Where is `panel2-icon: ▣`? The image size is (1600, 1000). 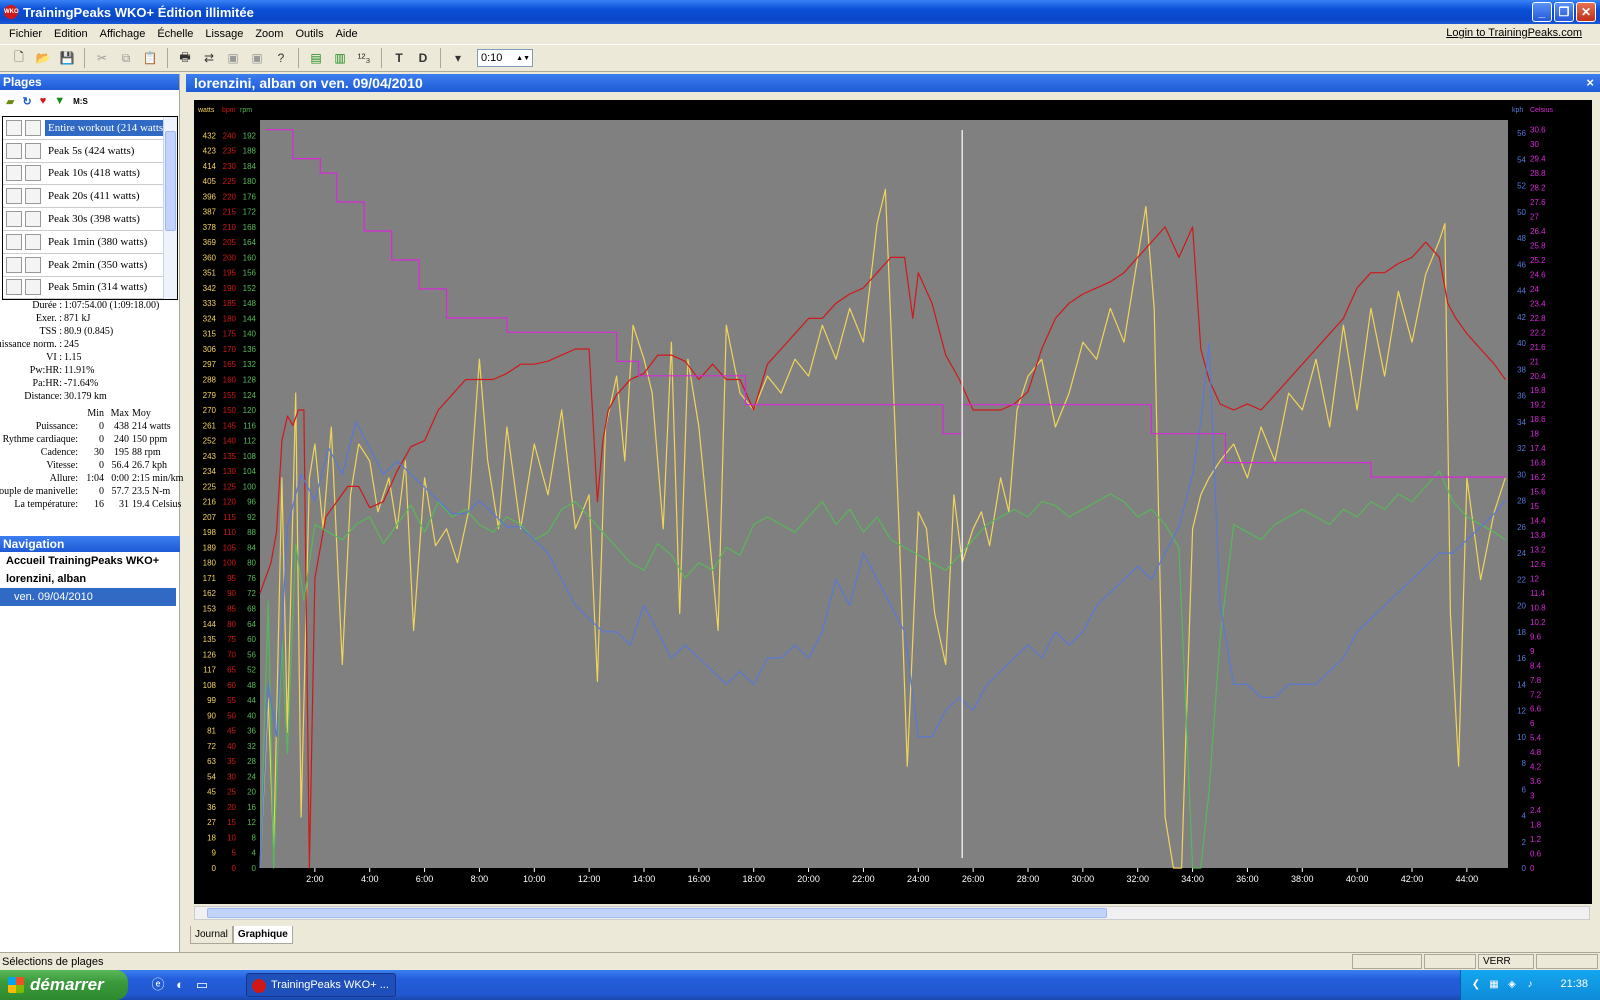
panel2-icon: ▣ is located at coordinates (257, 58).